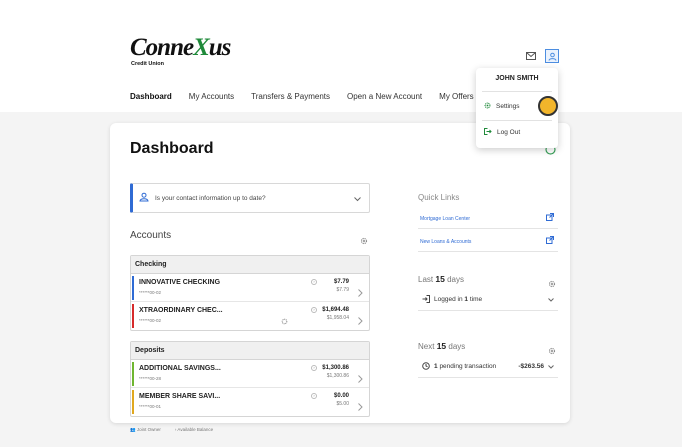 This screenshot has height=447, width=682. I want to click on account-balance: $1,300.86, so click(335, 368).